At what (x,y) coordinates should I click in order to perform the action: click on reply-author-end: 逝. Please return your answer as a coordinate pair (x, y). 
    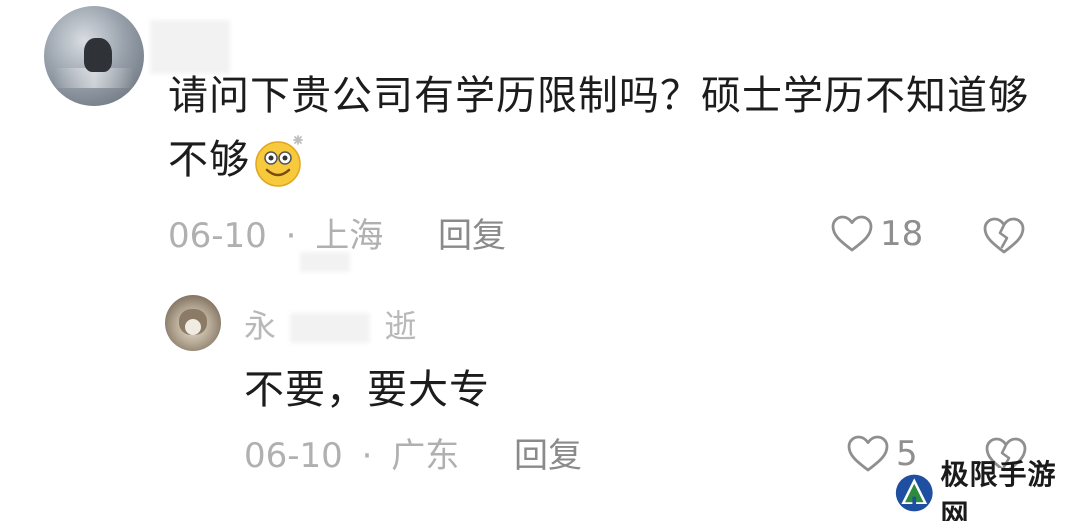
    Looking at the image, I should click on (400, 326).